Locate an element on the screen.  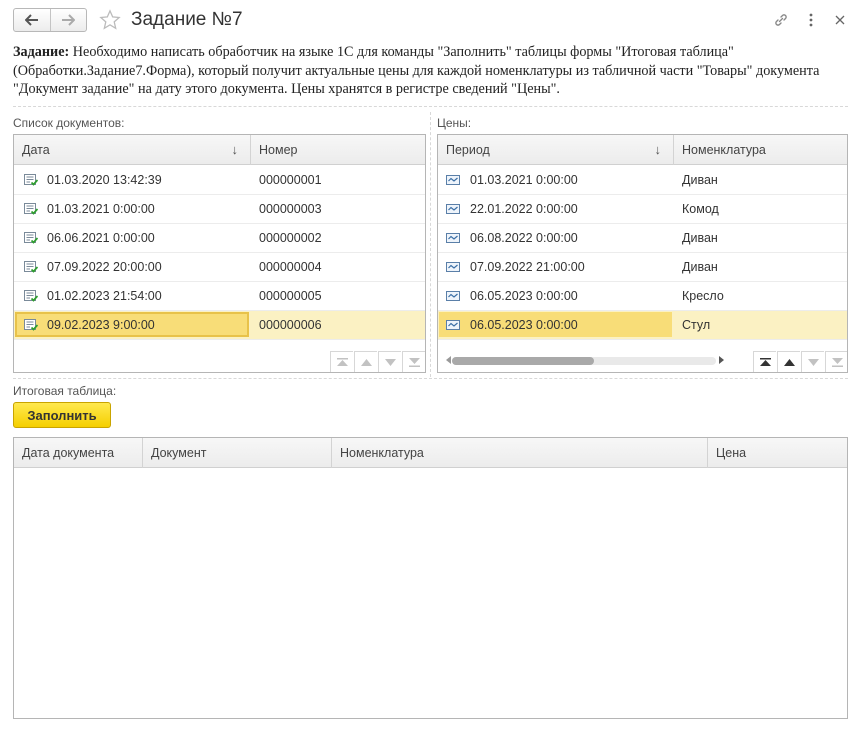
link-button is located at coordinates (781, 20).